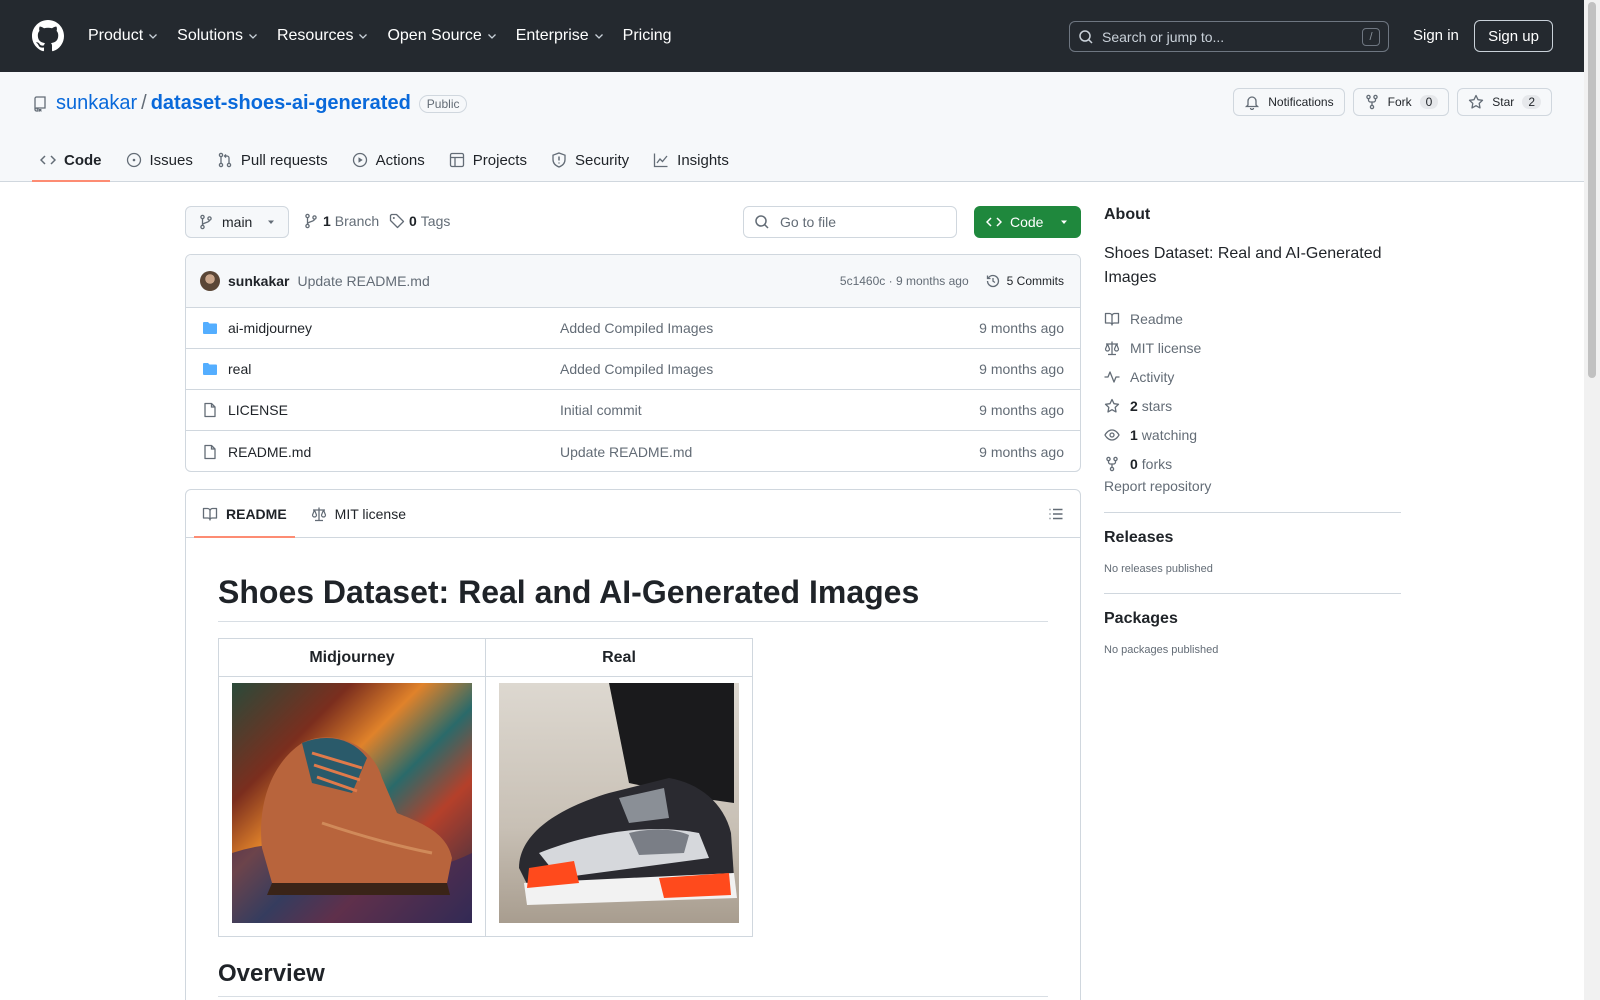 This screenshot has height=1000, width=1600. What do you see at coordinates (1024, 281) in the screenshot?
I see `commits-history-link: 5 Commits` at bounding box center [1024, 281].